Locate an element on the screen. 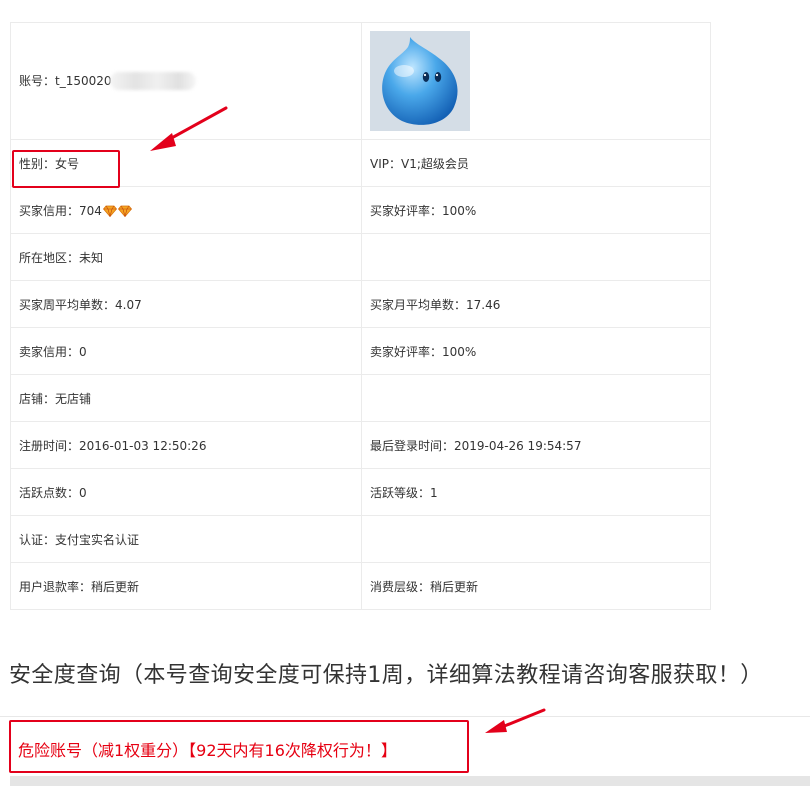 Image resolution: width=810 pixels, height=786 pixels. table-row: 所在地区：未知 is located at coordinates (360, 257).